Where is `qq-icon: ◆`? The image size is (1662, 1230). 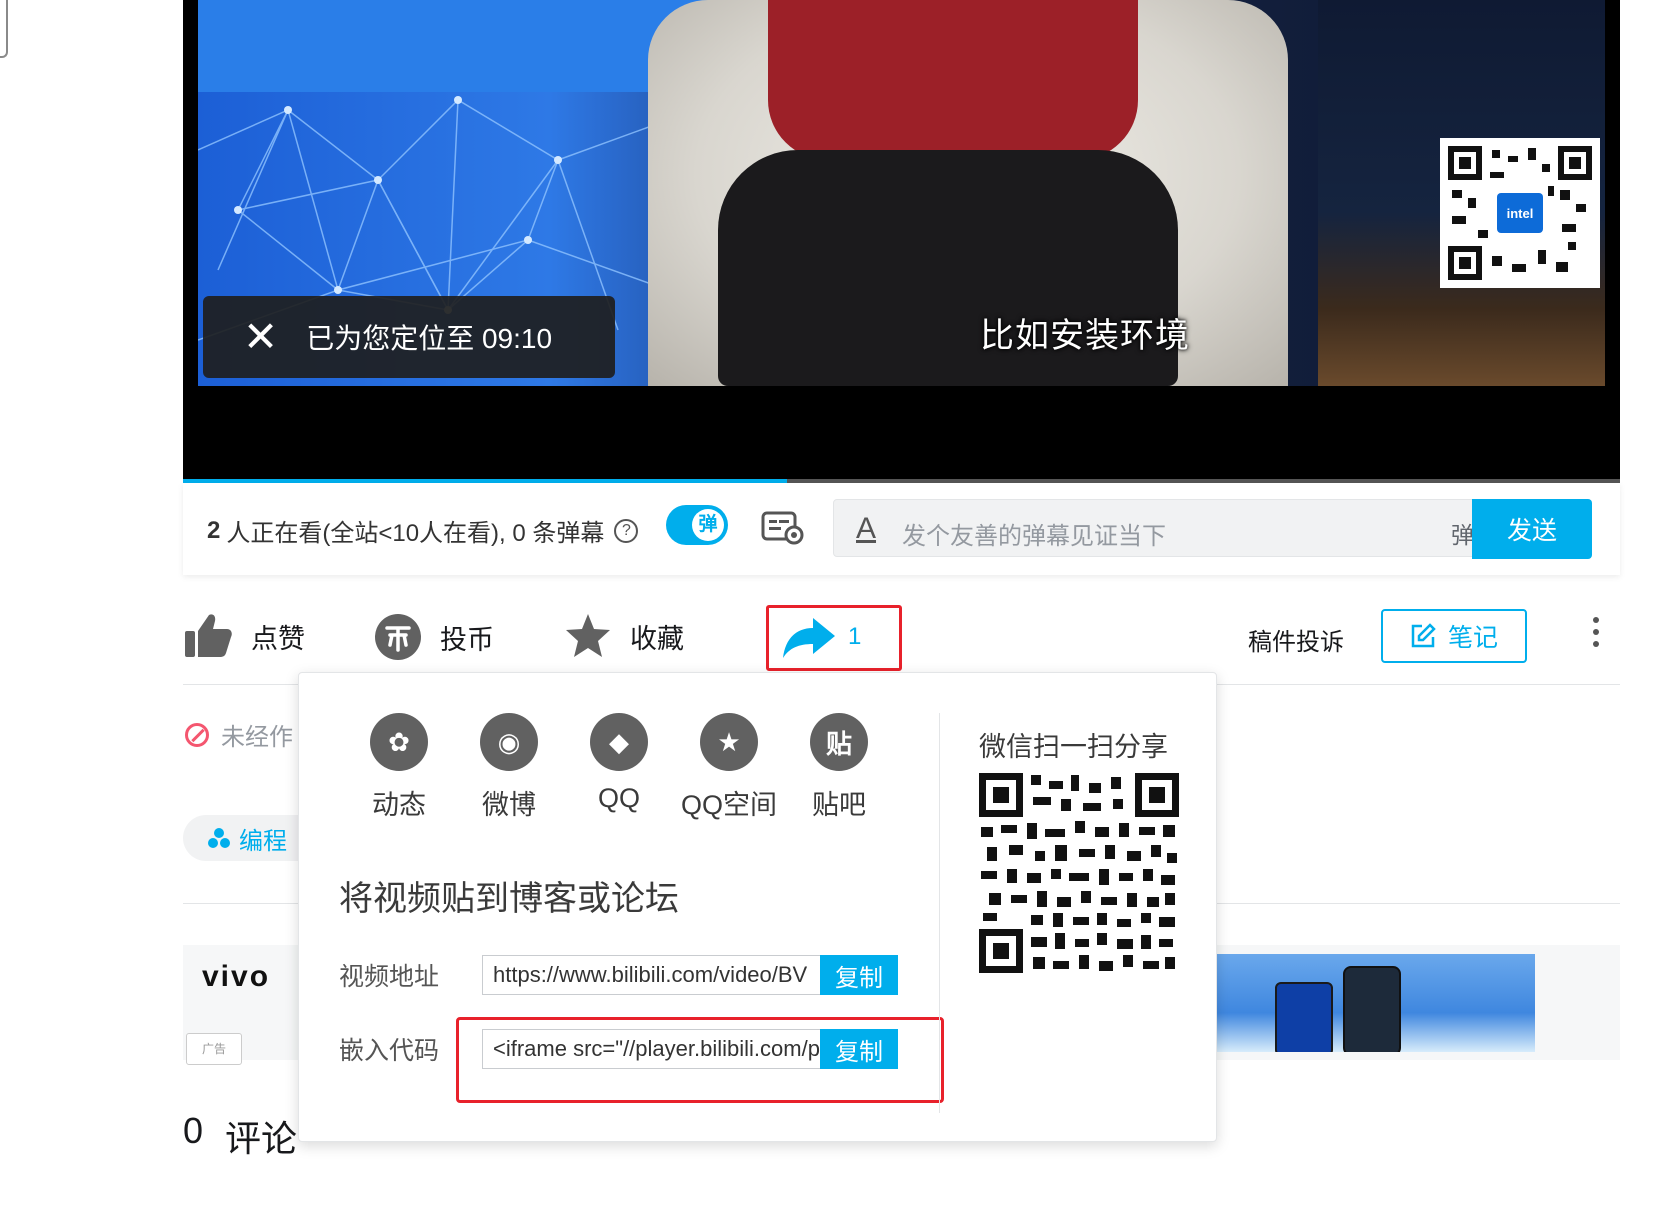
qq-icon: ◆ is located at coordinates (619, 742).